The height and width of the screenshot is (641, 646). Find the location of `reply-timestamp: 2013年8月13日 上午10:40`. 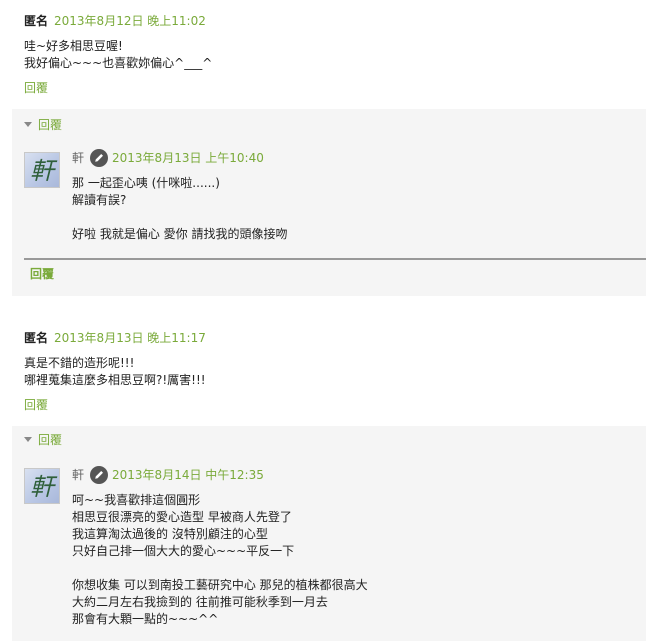

reply-timestamp: 2013年8月13日 上午10:40 is located at coordinates (188, 158).